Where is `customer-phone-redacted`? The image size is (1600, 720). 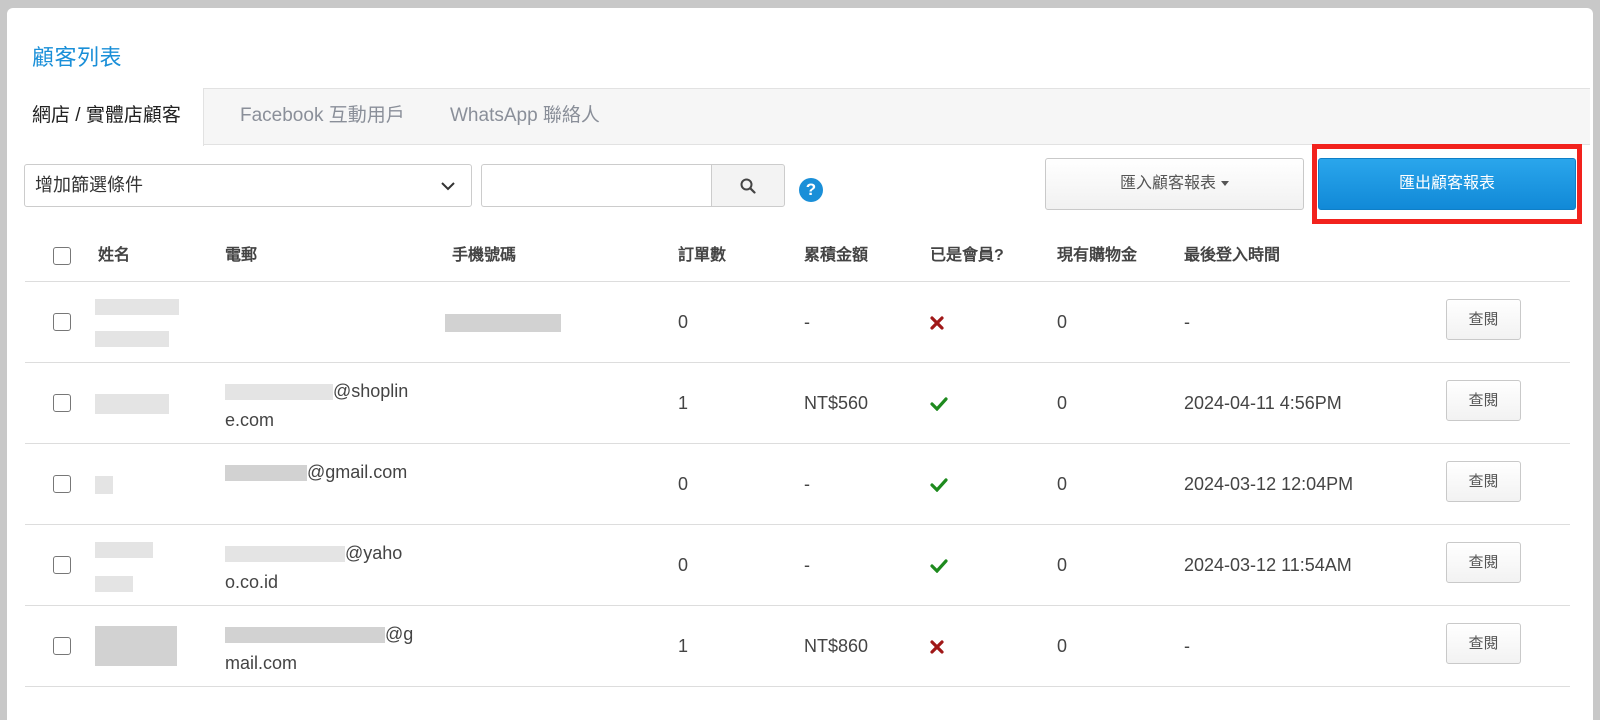 customer-phone-redacted is located at coordinates (503, 322).